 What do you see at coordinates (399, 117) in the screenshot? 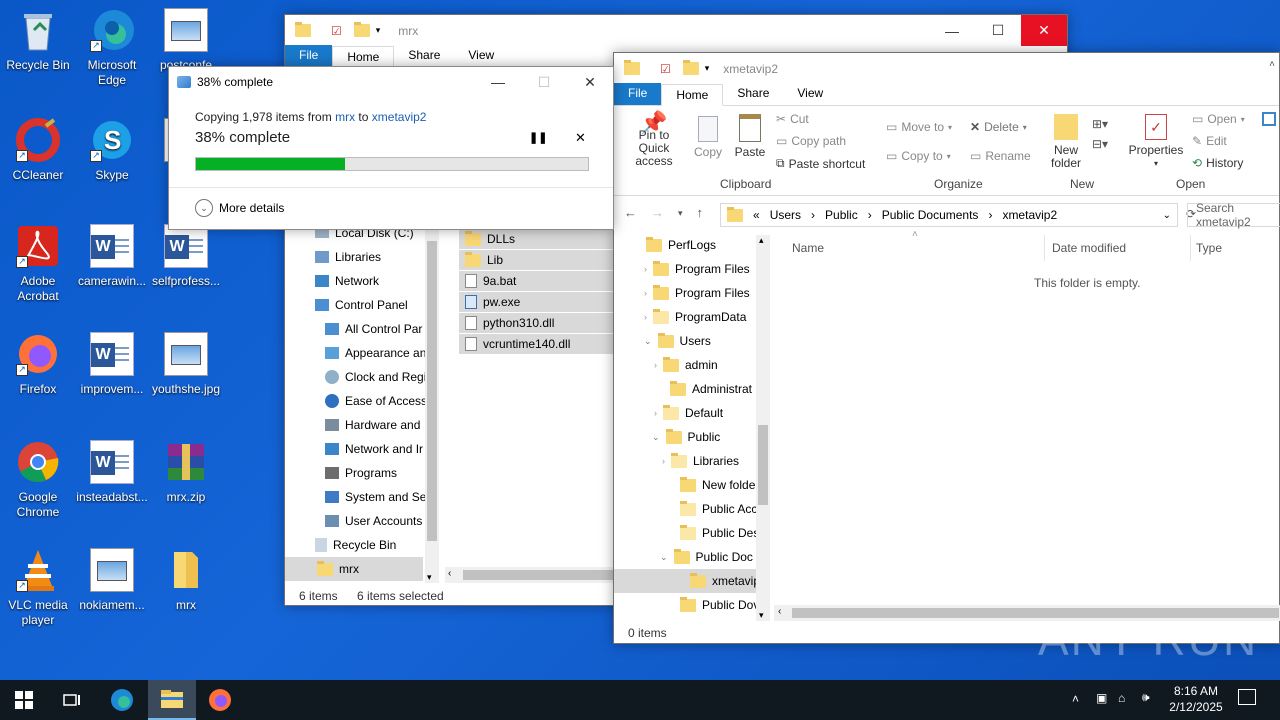
I see `copy-dest-link: xmetavip2` at bounding box center [399, 117].